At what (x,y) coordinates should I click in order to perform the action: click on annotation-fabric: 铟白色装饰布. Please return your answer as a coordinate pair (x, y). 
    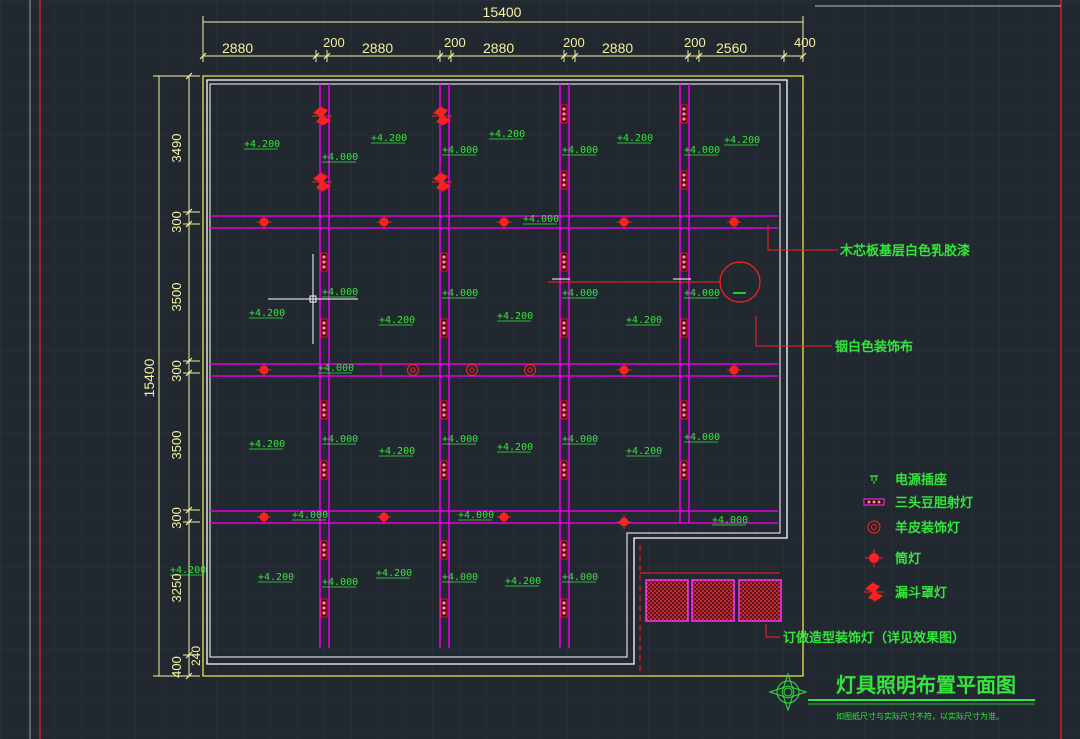
    Looking at the image, I should click on (874, 347).